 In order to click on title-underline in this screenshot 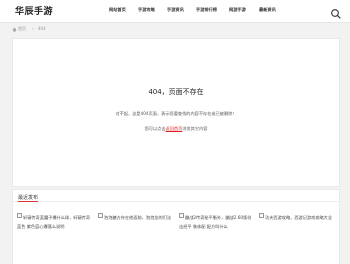, I will do `click(28, 201)`.